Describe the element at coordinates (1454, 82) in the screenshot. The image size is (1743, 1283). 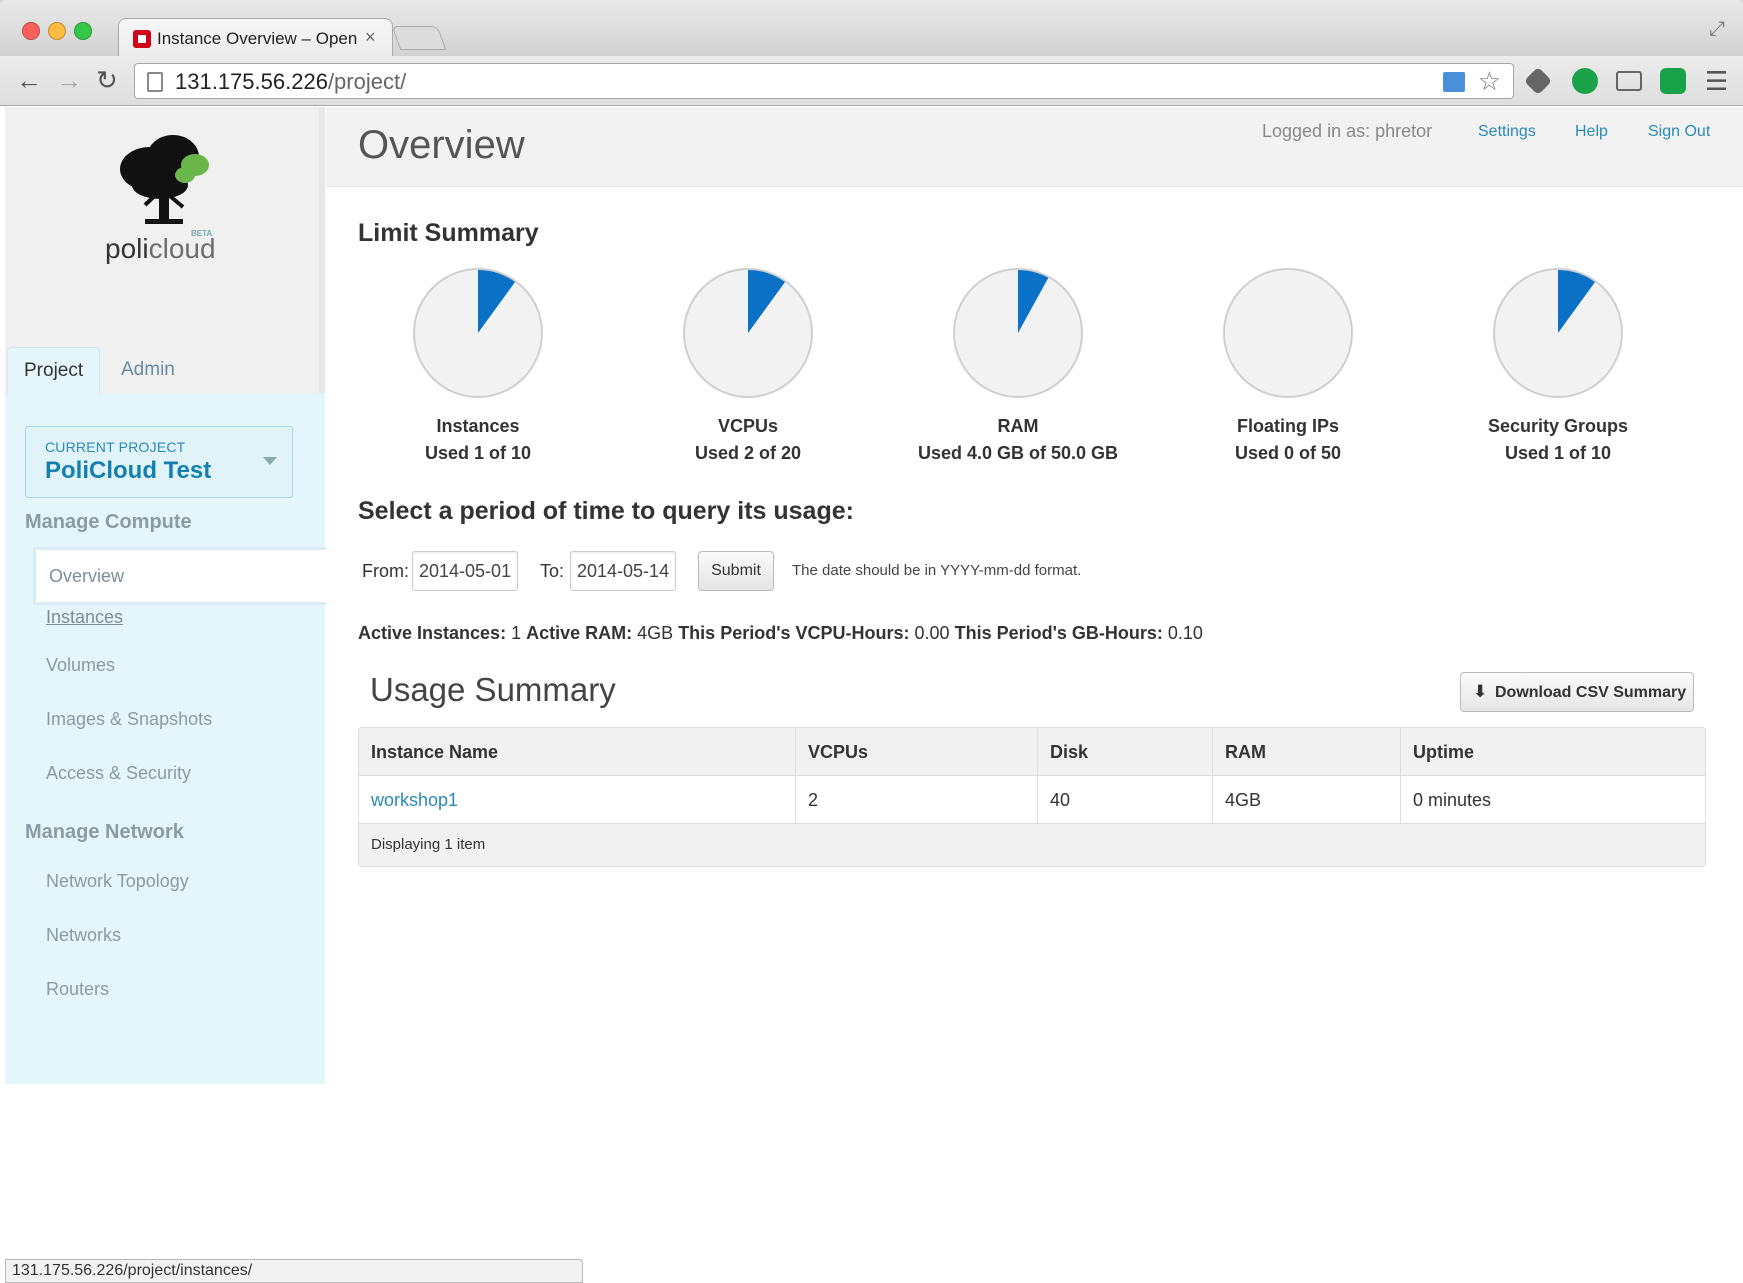
I see `html5-icon` at that location.